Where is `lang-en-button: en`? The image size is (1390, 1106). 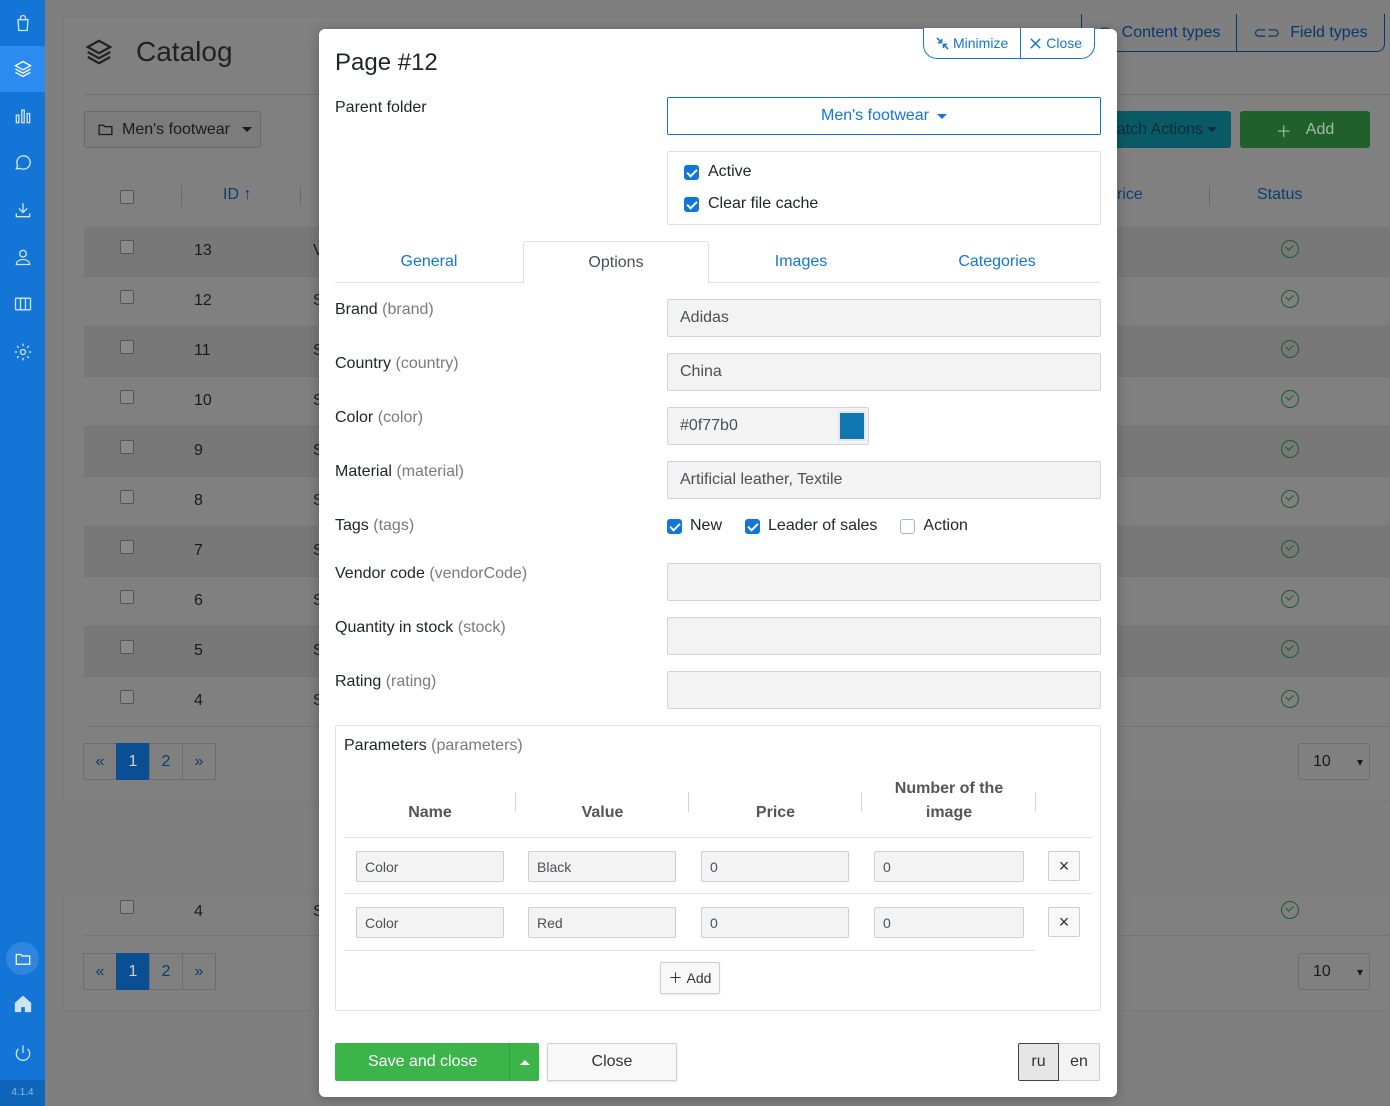
lang-en-button: en is located at coordinates (1079, 1062).